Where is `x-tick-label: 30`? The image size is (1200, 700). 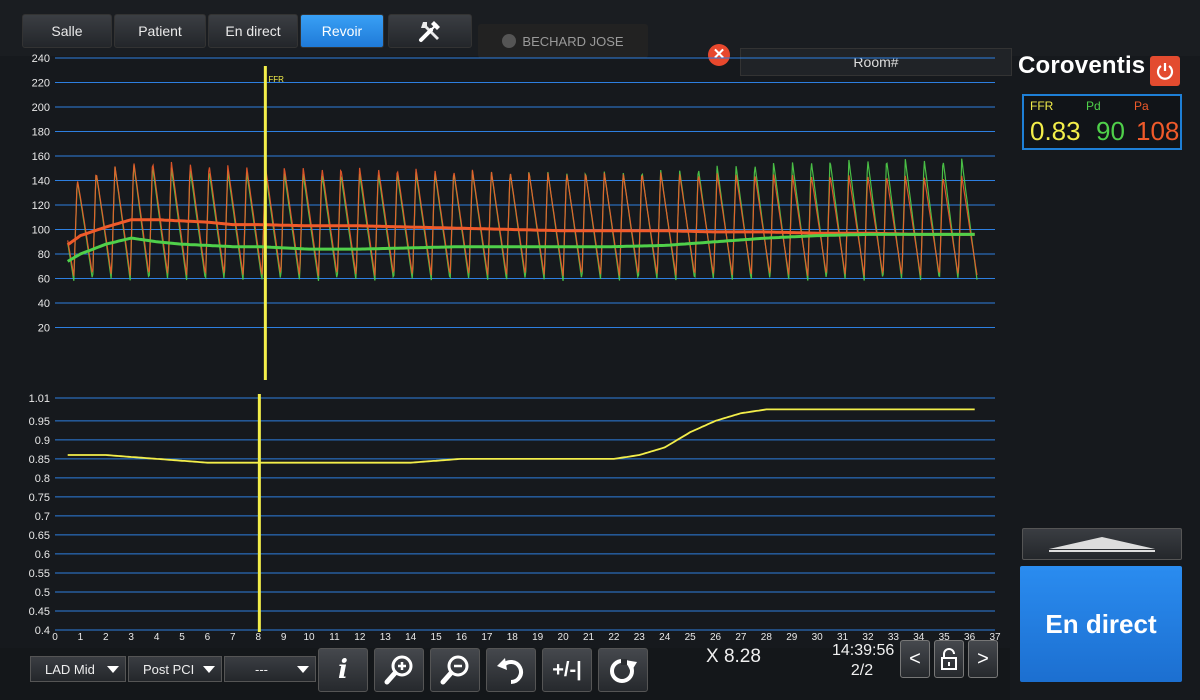 x-tick-label: 30 is located at coordinates (818, 637).